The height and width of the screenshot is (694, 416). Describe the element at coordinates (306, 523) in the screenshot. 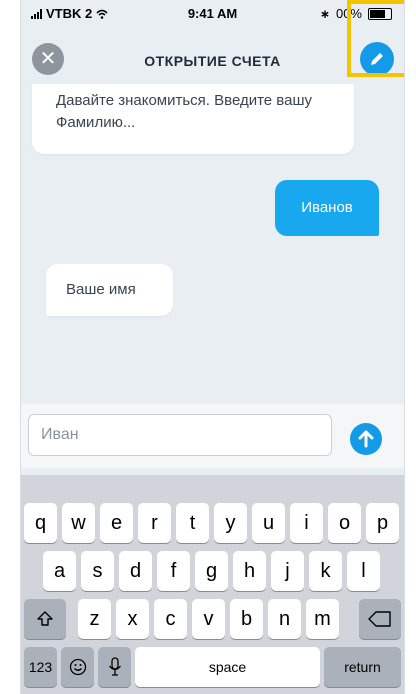

I see `key-i: i` at that location.